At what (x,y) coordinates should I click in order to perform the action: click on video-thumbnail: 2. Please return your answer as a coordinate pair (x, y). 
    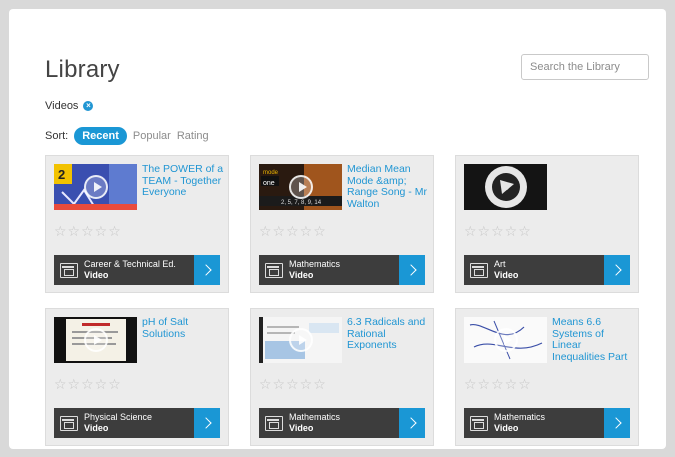
    Looking at the image, I should click on (95, 187).